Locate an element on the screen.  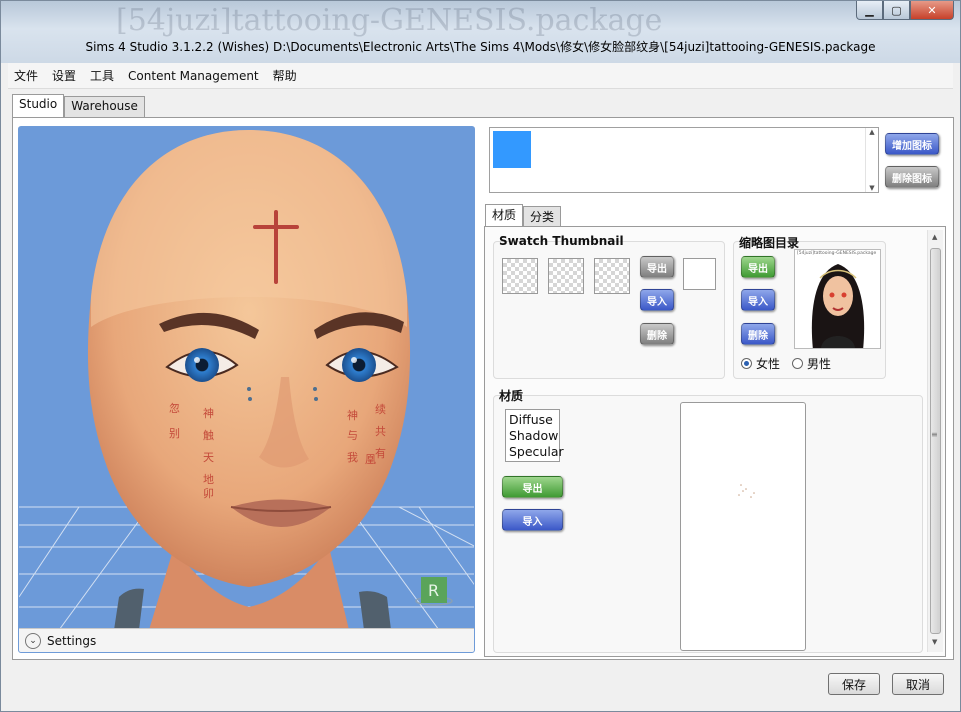
material-import-button: 导入 is located at coordinates (532, 520).